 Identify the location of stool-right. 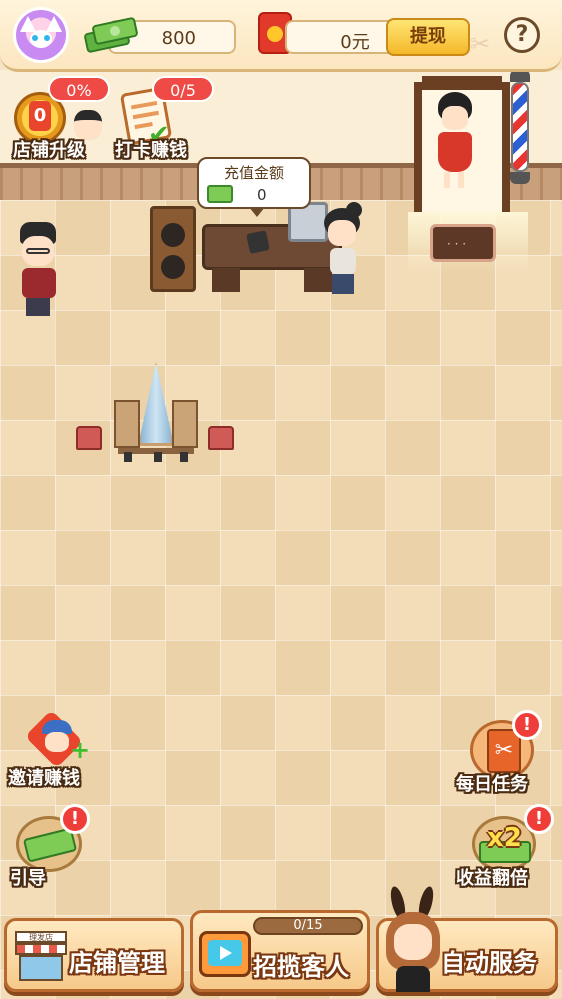
(221, 438).